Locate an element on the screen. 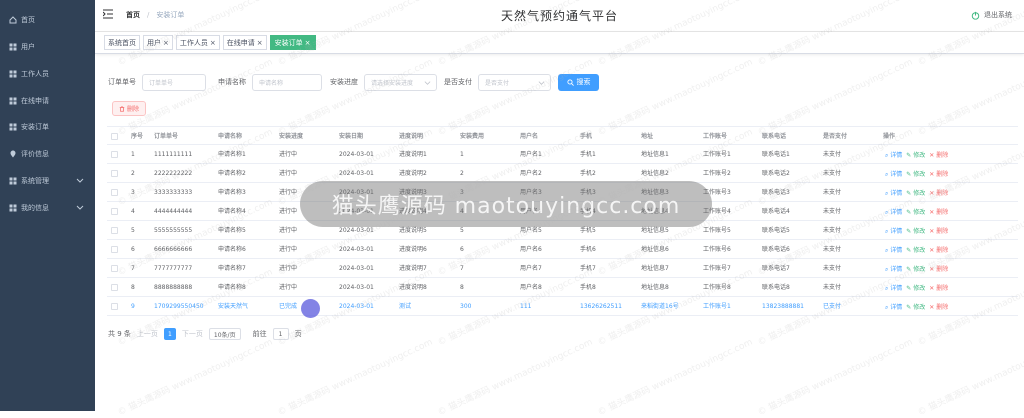 The image size is (1024, 418). pager-size-select: 10条/页 is located at coordinates (224, 334).